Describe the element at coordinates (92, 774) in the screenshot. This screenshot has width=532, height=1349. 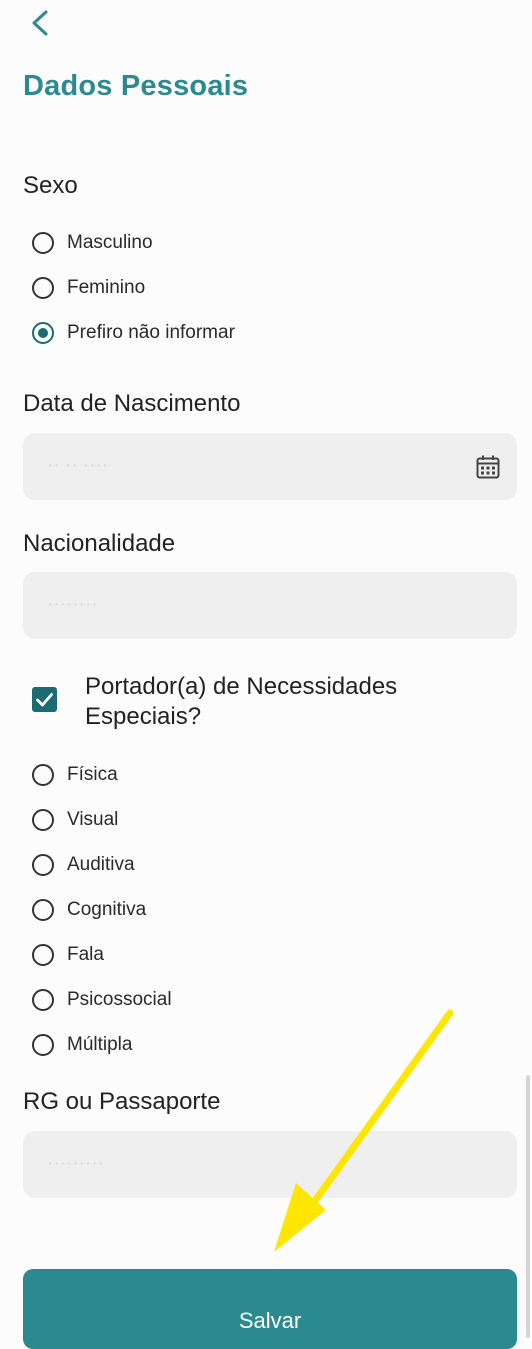
I see `radio-label: Física` at that location.